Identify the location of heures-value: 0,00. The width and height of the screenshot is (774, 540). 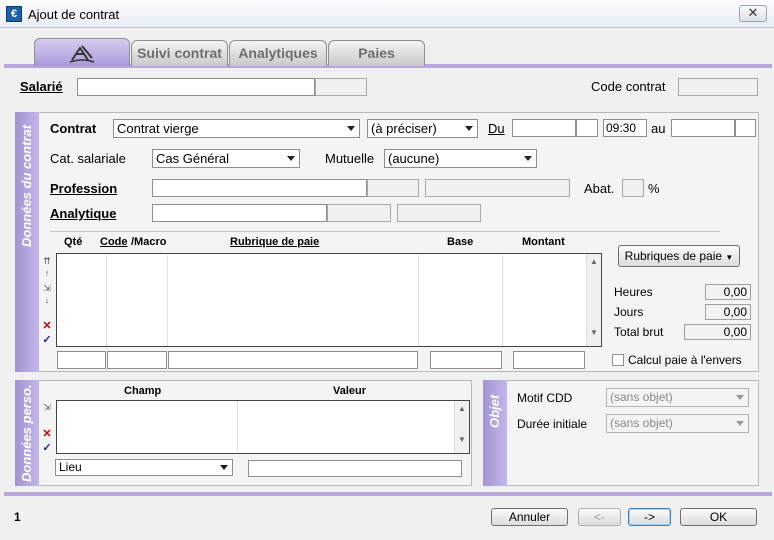
(728, 292).